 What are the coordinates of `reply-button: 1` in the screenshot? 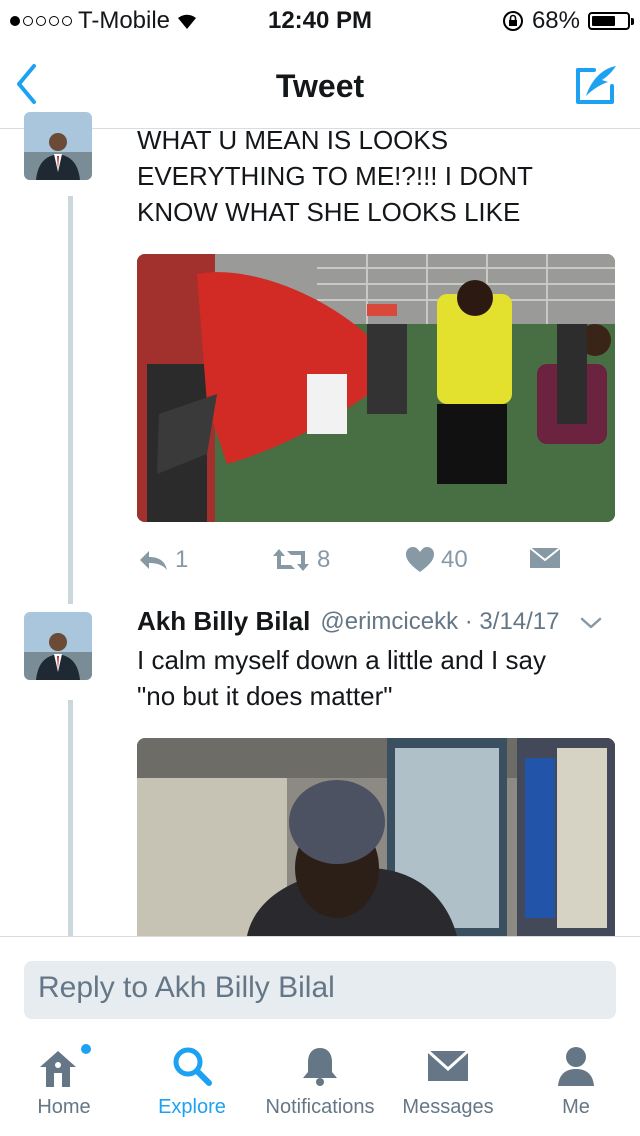 It's located at (162, 560).